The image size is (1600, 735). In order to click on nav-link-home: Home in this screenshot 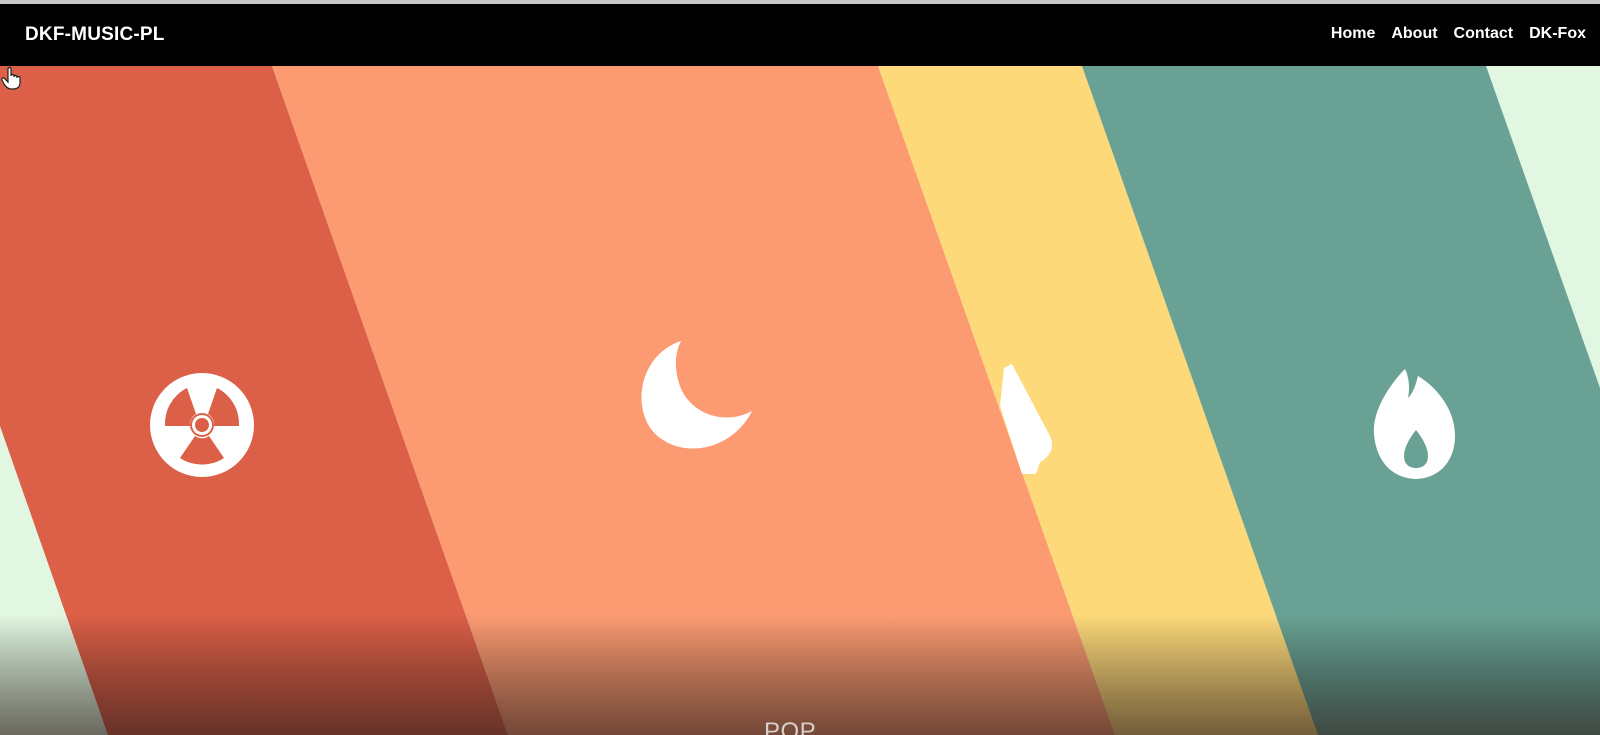, I will do `click(1353, 34)`.